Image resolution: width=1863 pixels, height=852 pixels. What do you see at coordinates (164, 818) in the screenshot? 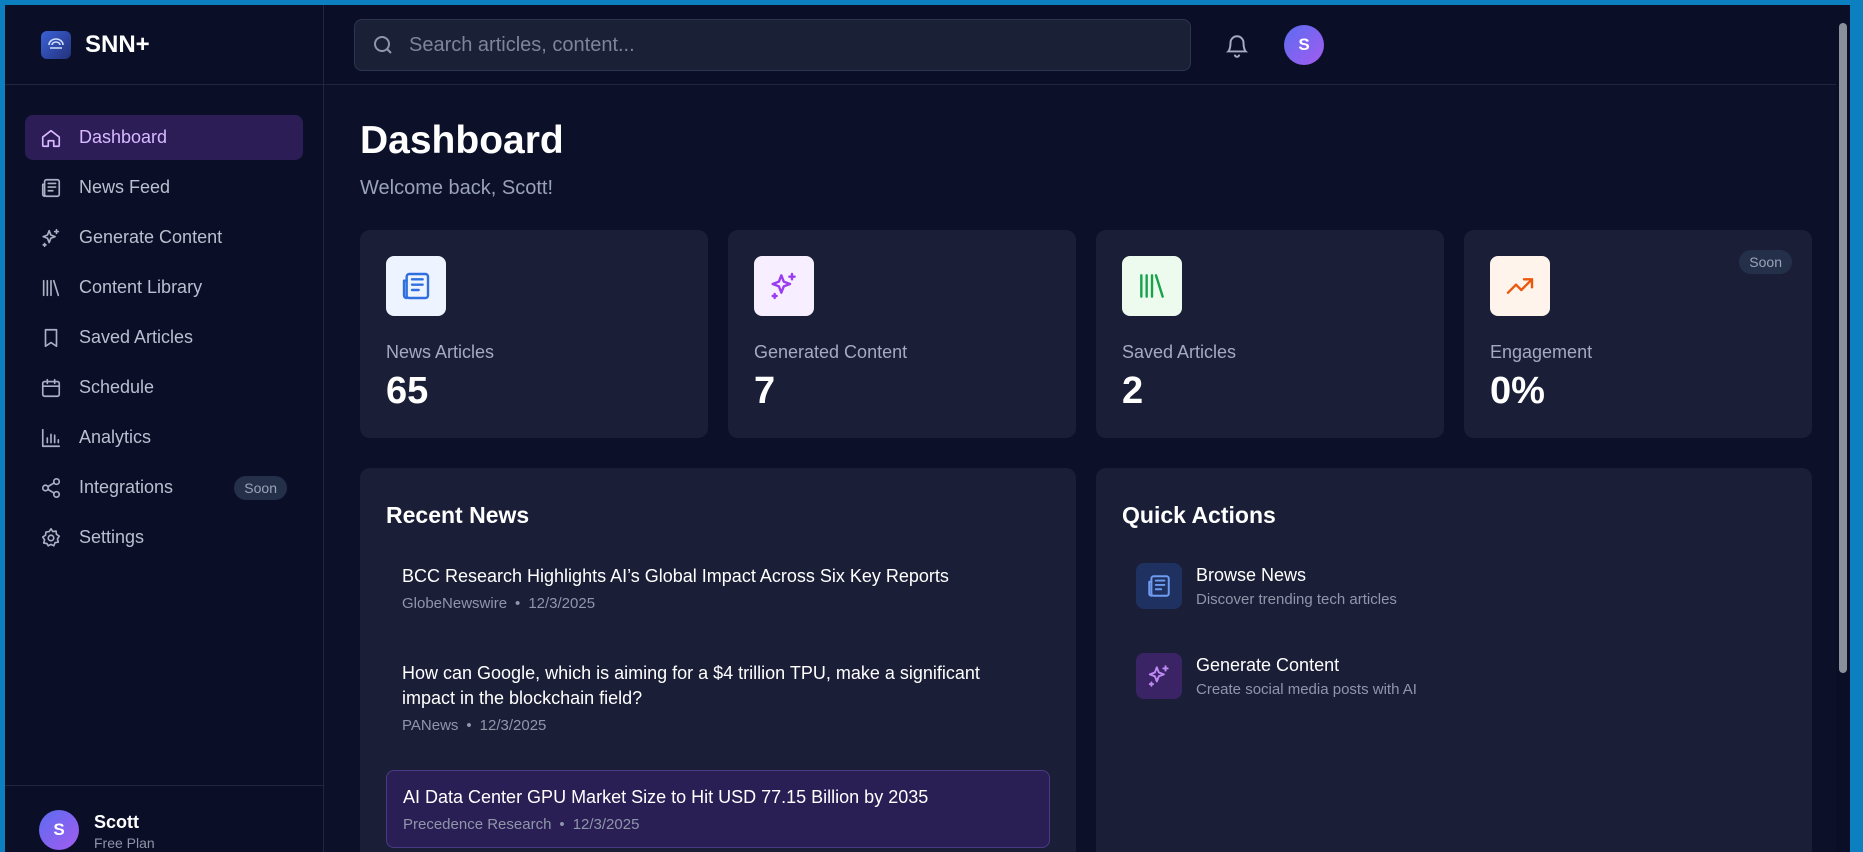
I see `user-profile: S Scott Free Plan` at bounding box center [164, 818].